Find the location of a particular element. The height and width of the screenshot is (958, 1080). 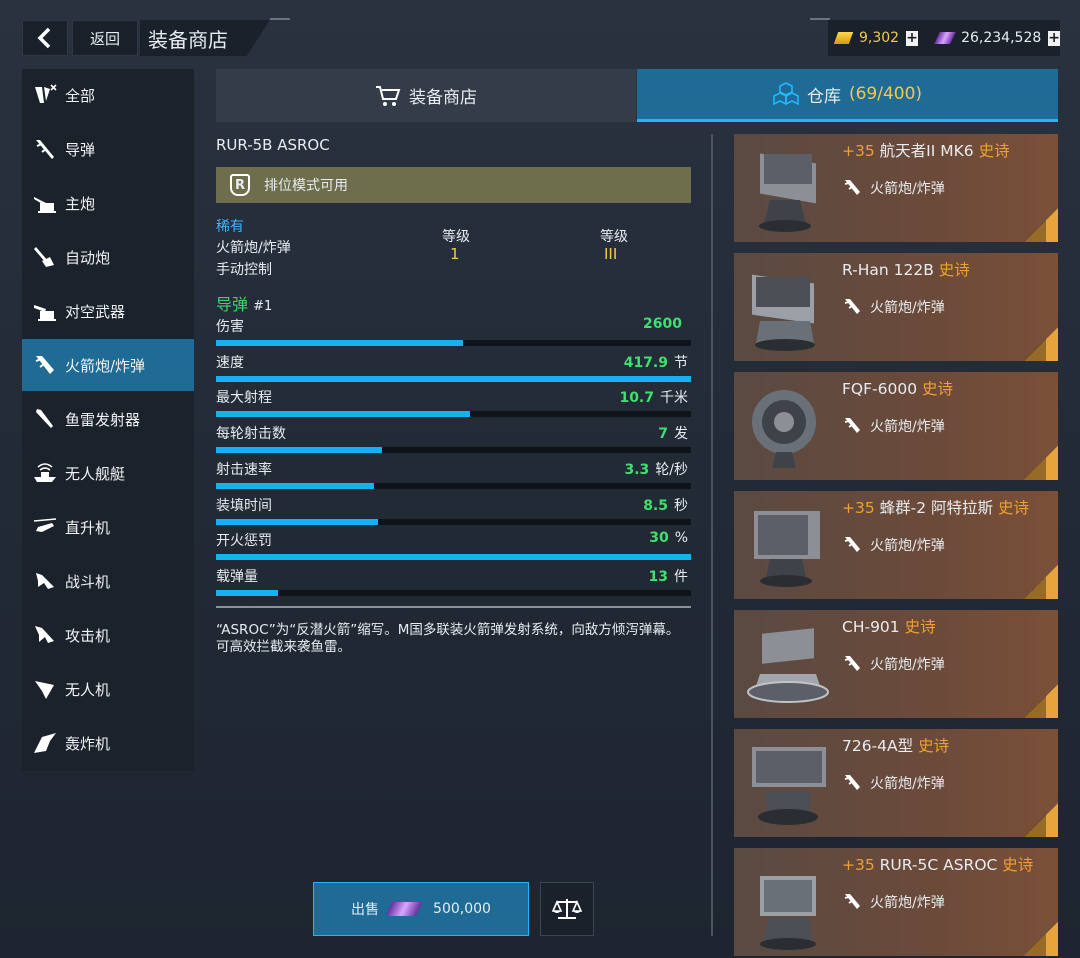

level-value: 1 is located at coordinates (455, 254).